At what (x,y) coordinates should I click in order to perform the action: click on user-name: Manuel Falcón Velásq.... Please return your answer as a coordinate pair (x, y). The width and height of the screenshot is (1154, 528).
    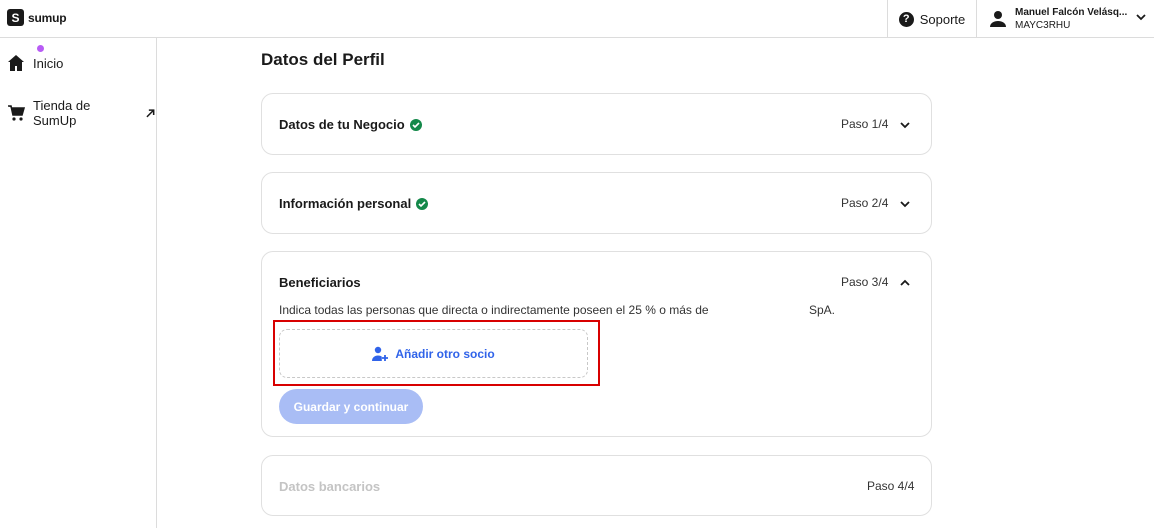
    Looking at the image, I should click on (1071, 12).